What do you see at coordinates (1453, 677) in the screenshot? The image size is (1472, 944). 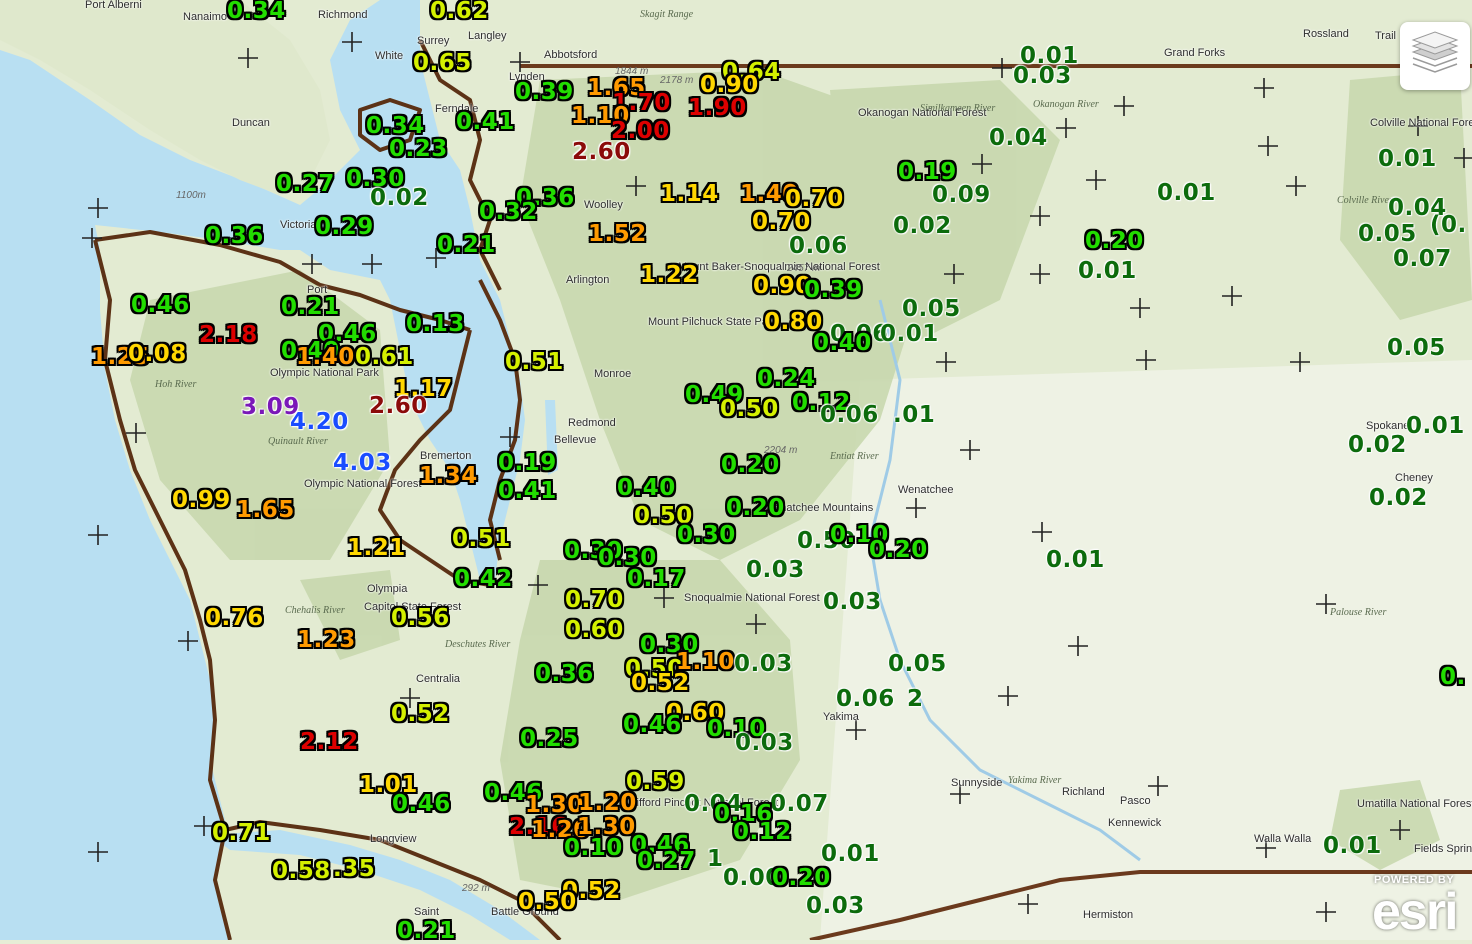 I see `precip-value: 0.` at bounding box center [1453, 677].